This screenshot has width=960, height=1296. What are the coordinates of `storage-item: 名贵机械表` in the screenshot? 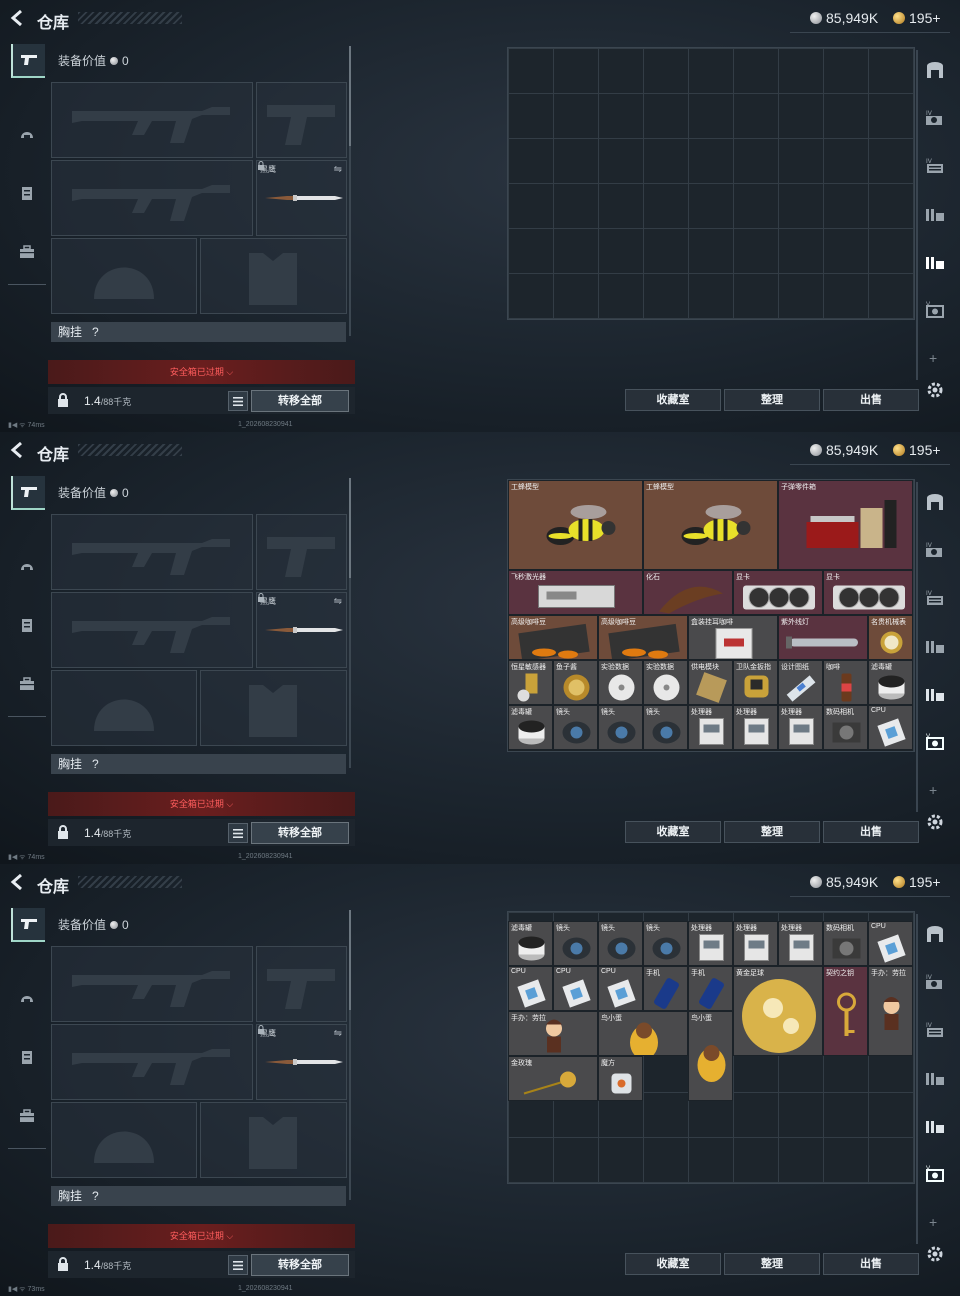 It's located at (890, 637).